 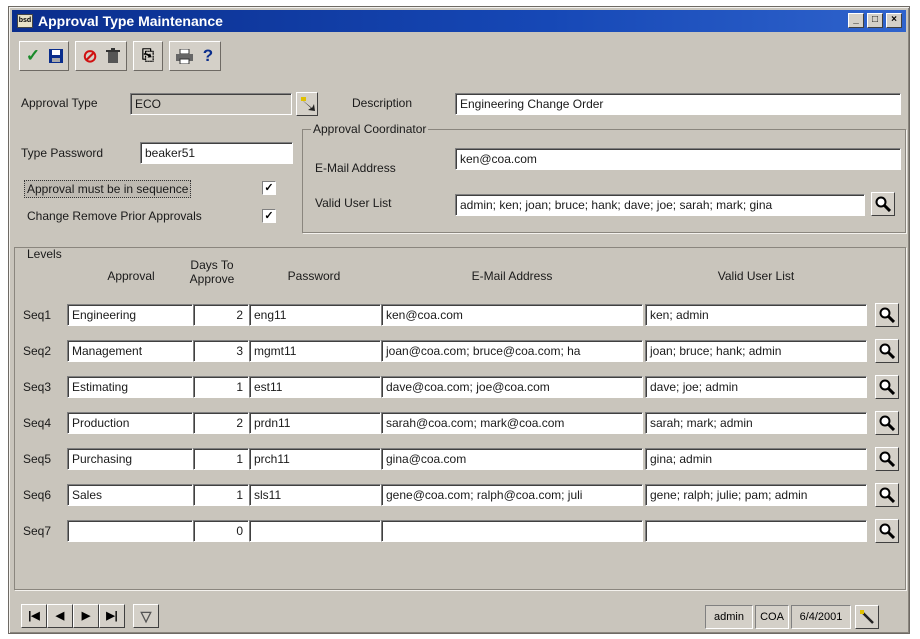 I want to click on row-password-field: est11, so click(x=315, y=387).